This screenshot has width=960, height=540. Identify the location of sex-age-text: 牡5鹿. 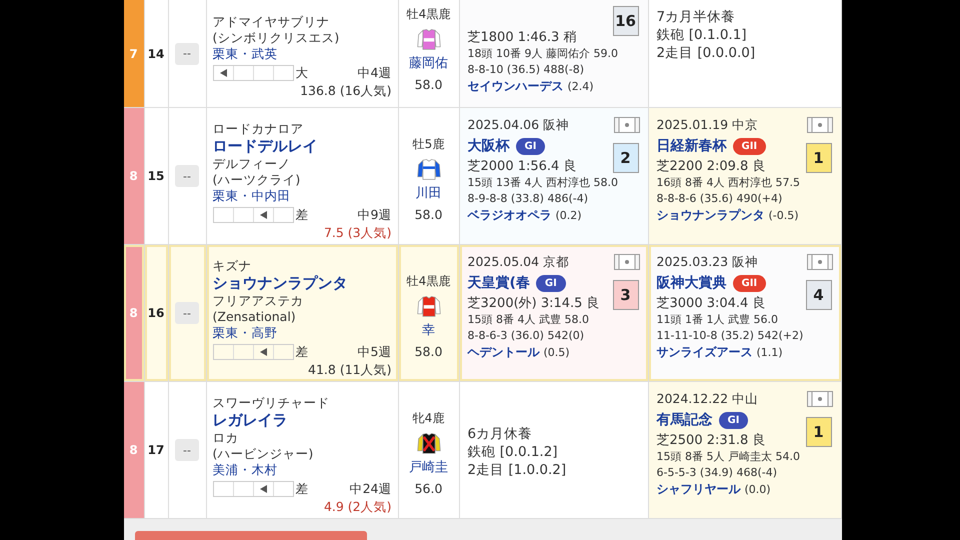
(428, 144).